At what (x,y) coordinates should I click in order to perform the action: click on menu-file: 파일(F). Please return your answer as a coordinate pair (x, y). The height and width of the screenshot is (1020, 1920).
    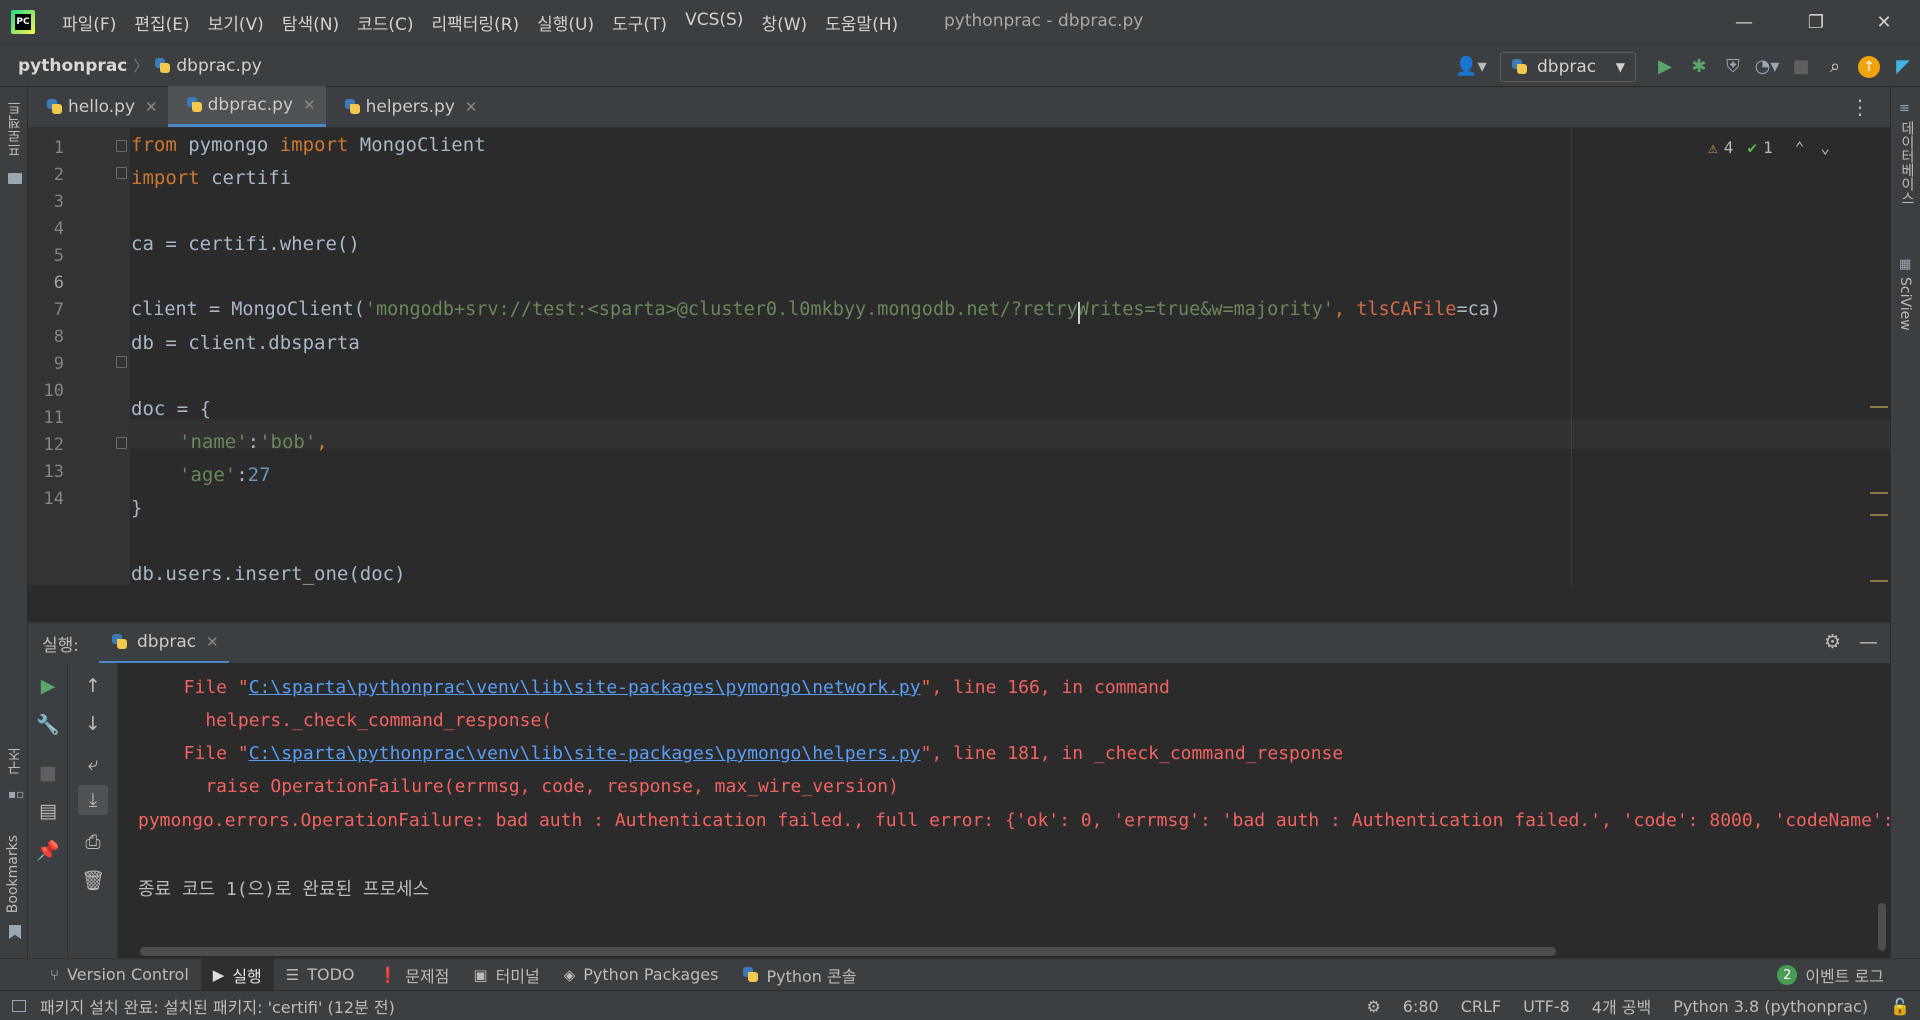
    Looking at the image, I should click on (89, 22).